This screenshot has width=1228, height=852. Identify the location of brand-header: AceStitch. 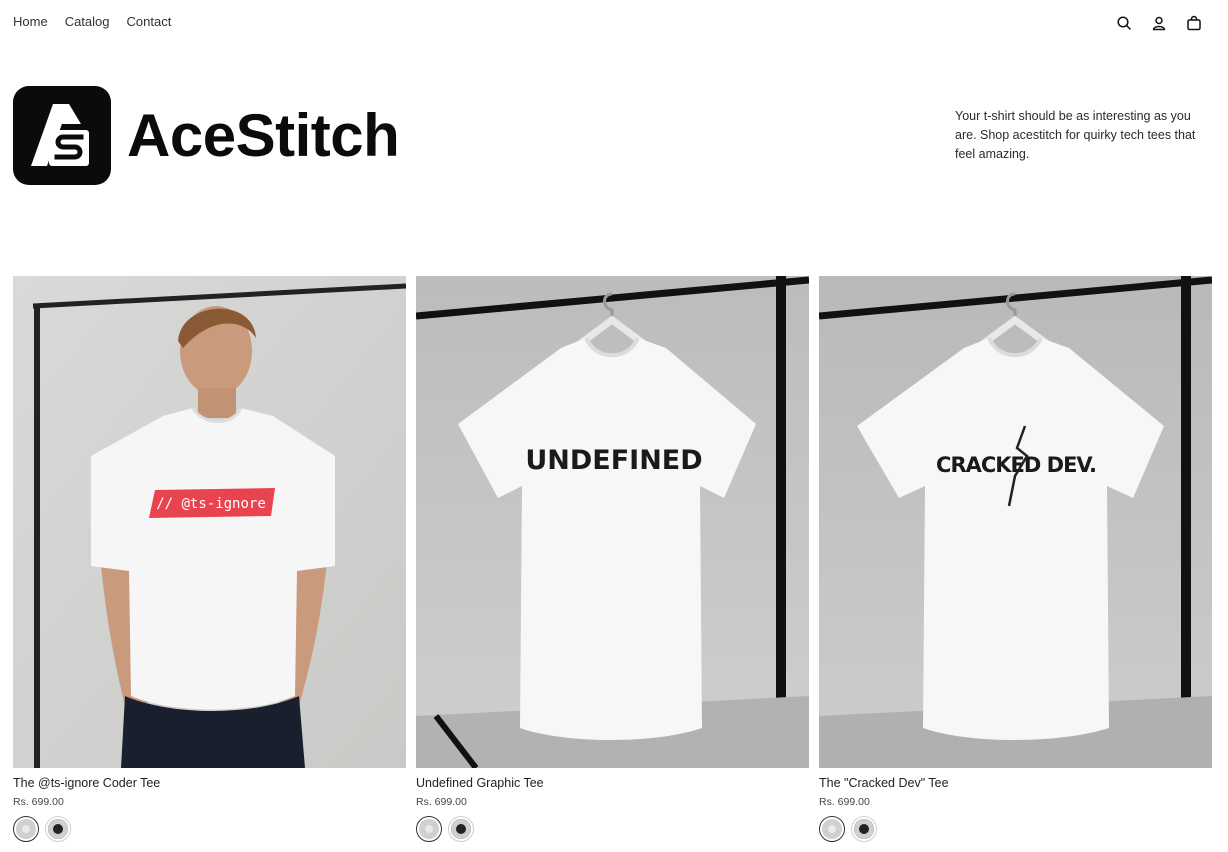
(206, 135).